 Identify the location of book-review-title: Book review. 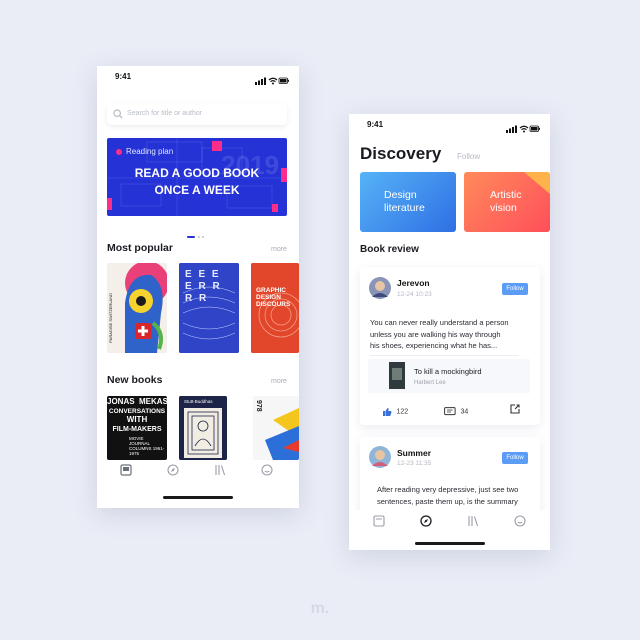
(389, 249).